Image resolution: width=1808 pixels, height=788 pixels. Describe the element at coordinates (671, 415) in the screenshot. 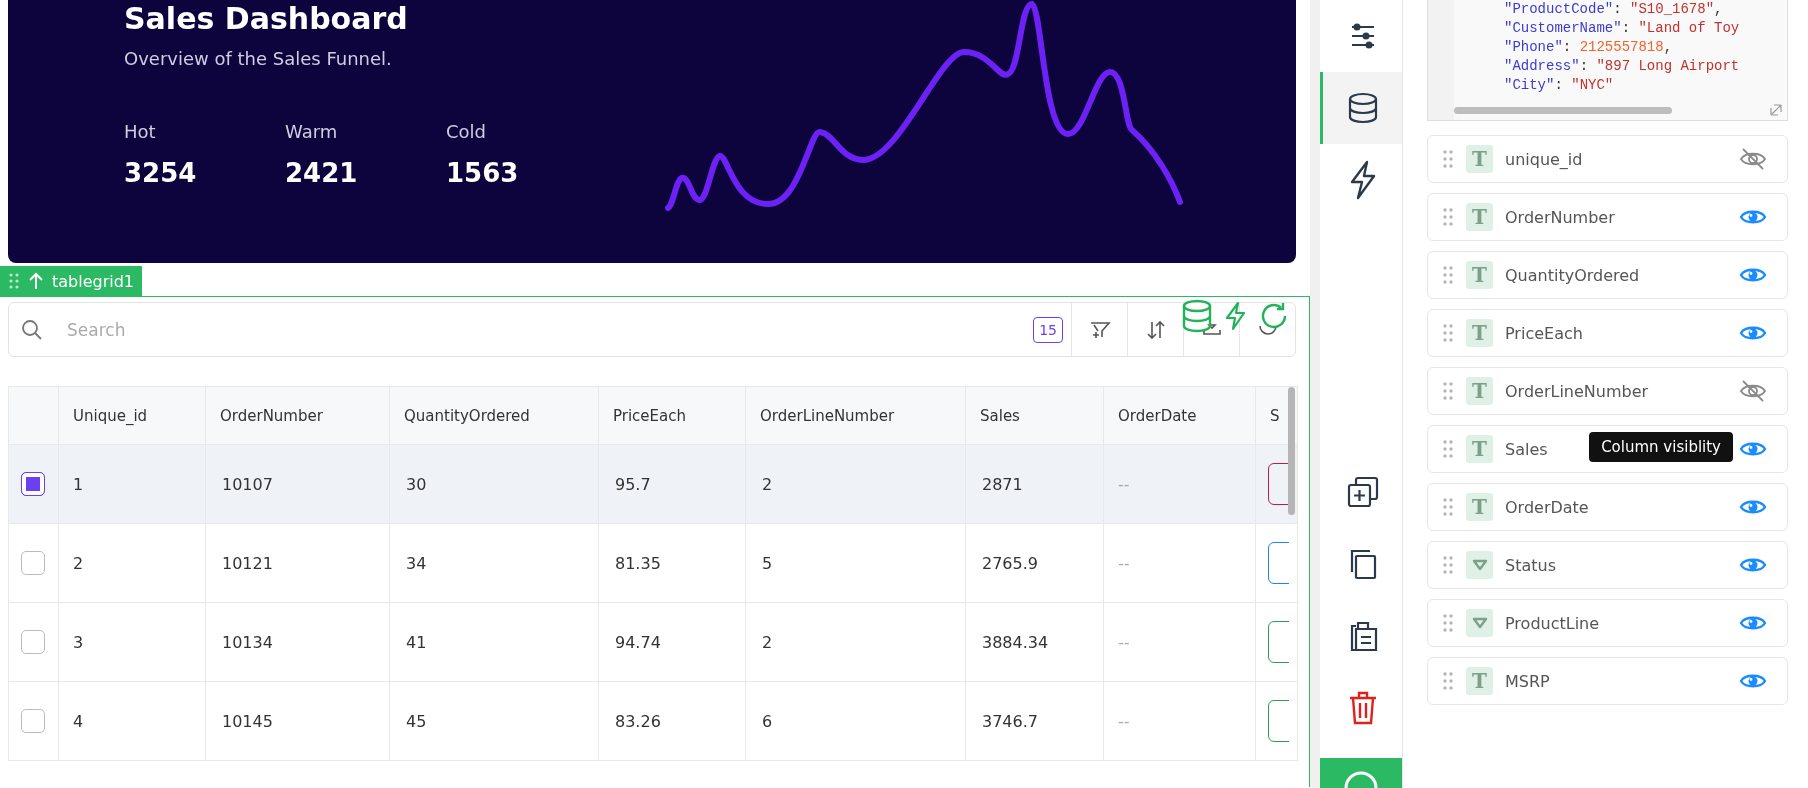

I see `column-header: PriceEach` at that location.